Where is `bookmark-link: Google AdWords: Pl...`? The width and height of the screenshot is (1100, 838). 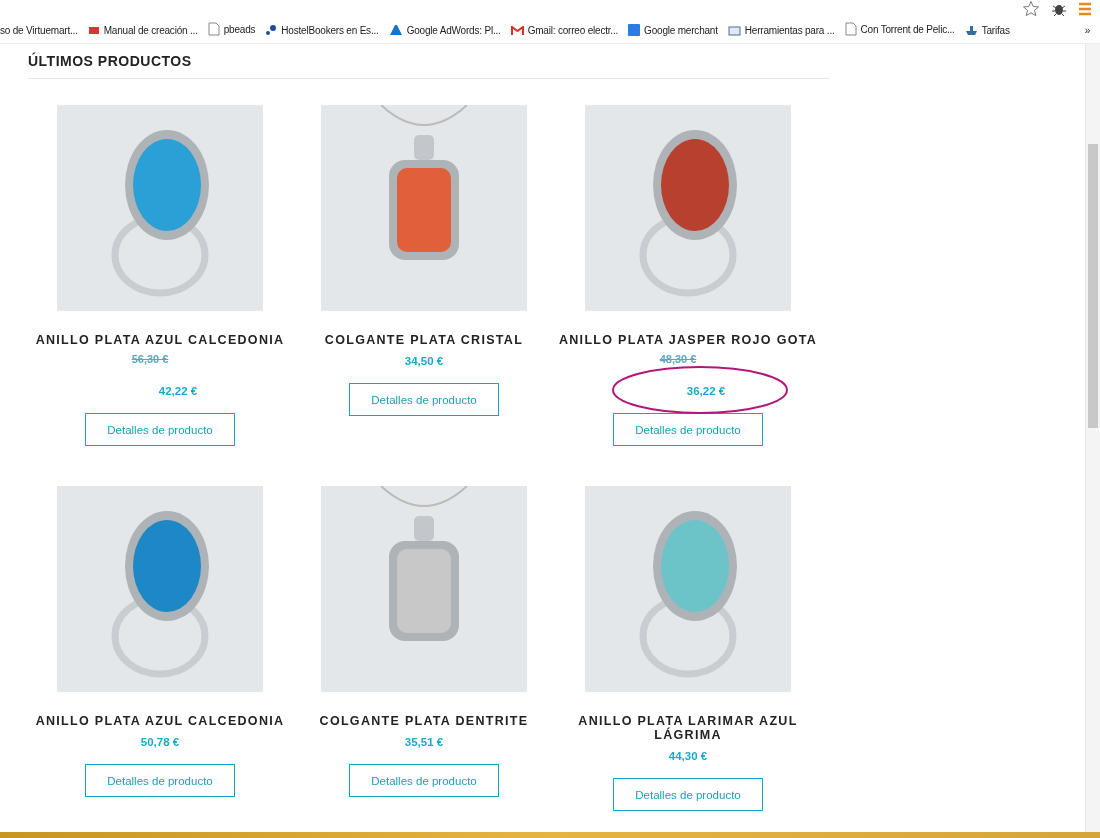 bookmark-link: Google AdWords: Pl... is located at coordinates (453, 30).